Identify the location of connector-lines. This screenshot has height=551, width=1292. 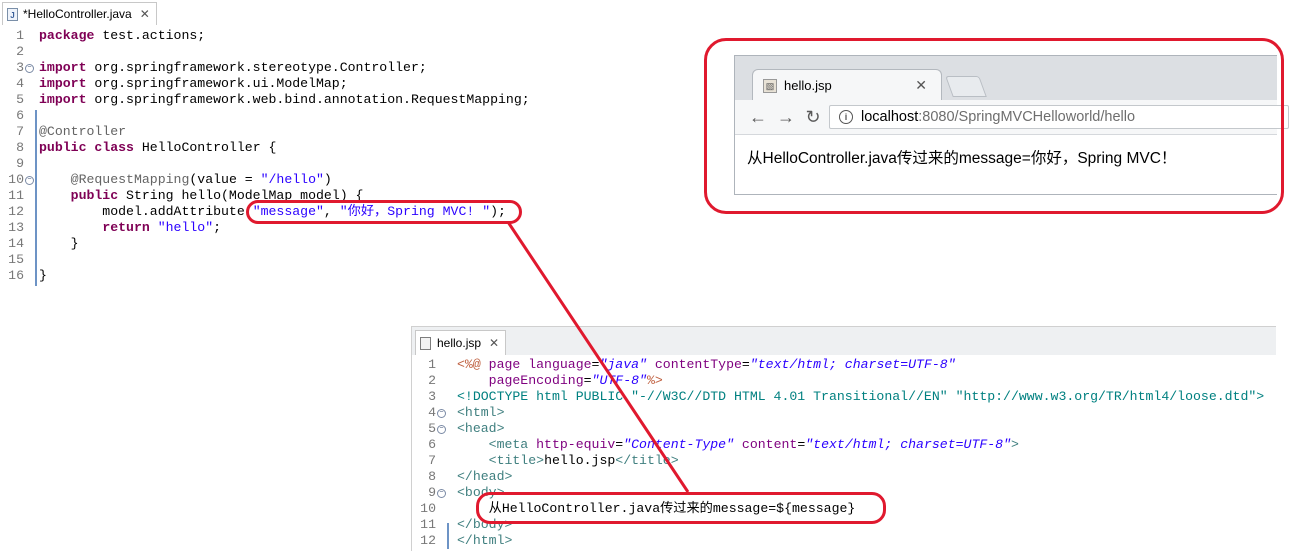
(598, 357).